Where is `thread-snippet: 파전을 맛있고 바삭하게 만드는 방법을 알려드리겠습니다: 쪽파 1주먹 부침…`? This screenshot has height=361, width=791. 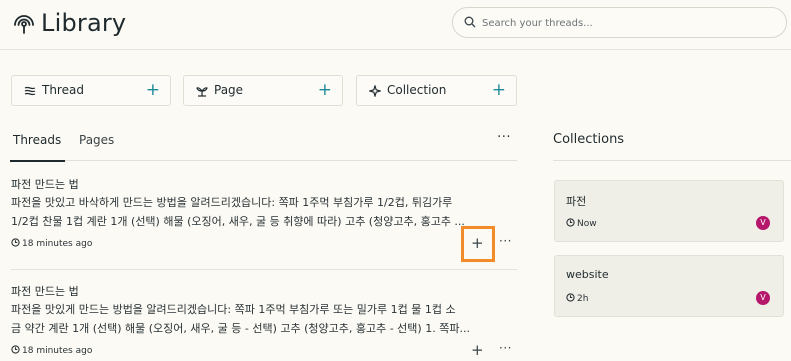 thread-snippet: 파전을 맛있고 바삭하게 만드는 방법을 알려드리겠습니다: 쪽파 1주먹 부침… is located at coordinates (264, 212).